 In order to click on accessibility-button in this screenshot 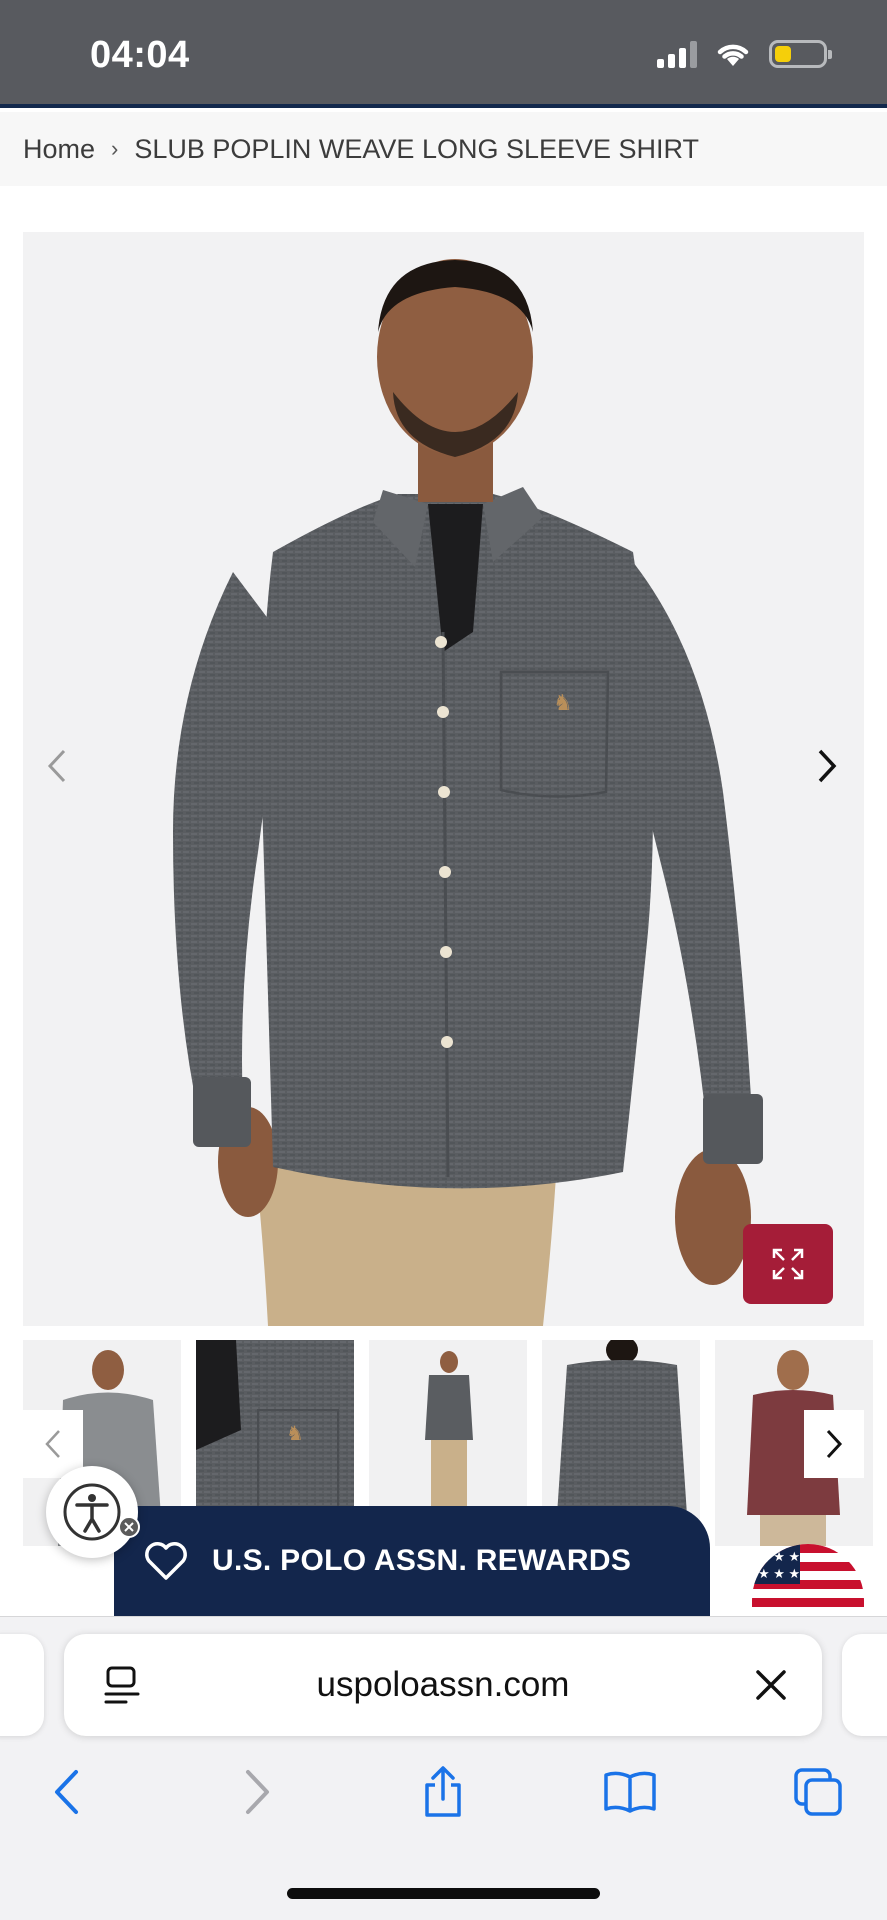, I will do `click(92, 1512)`.